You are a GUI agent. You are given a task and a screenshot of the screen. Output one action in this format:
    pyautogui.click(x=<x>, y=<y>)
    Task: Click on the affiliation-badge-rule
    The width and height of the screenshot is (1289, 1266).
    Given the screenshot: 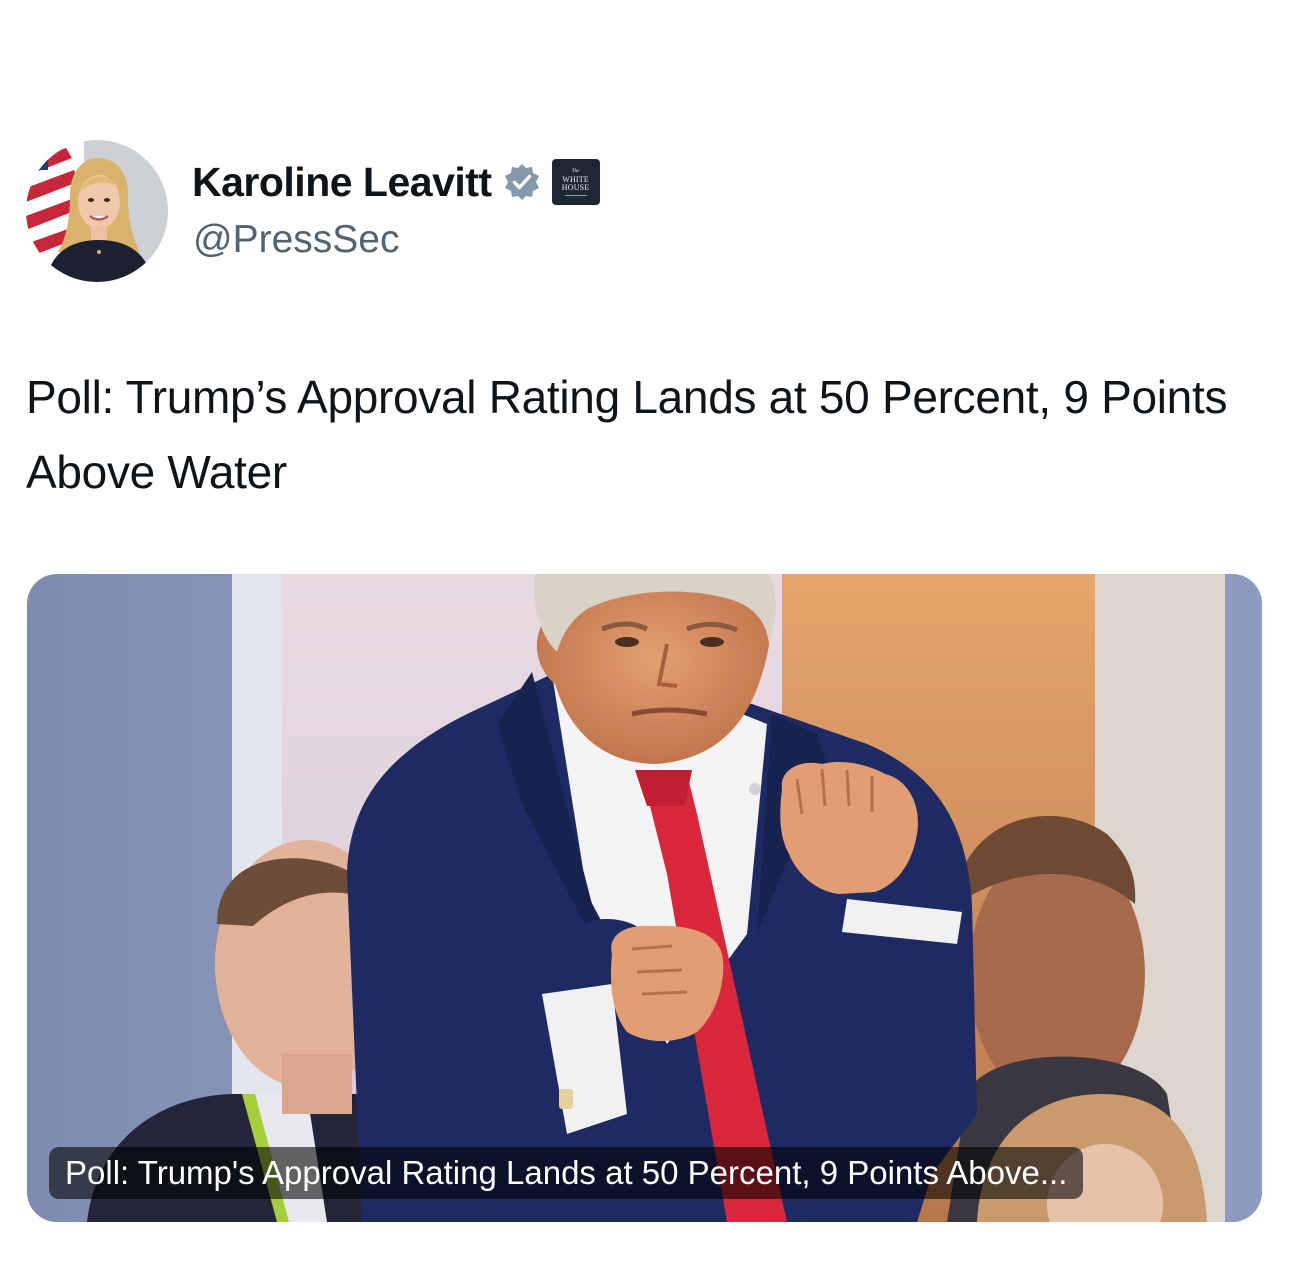 What is the action you would take?
    pyautogui.click(x=575, y=195)
    